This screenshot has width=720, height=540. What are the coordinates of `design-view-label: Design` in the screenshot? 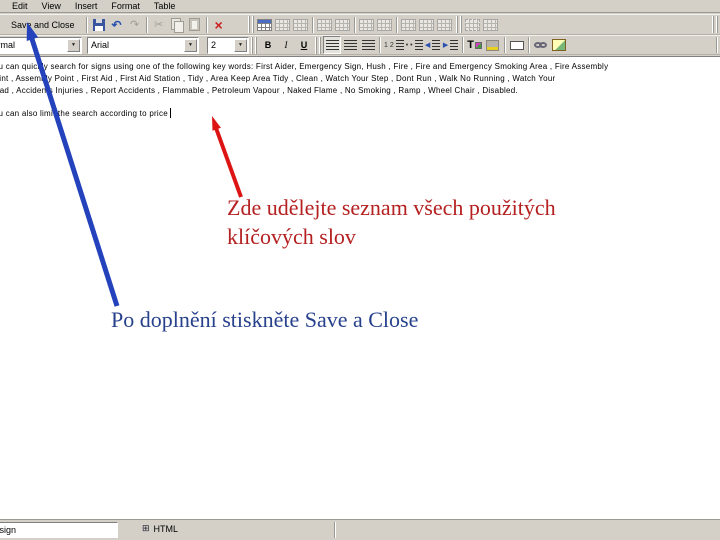 It's located at (8, 530).